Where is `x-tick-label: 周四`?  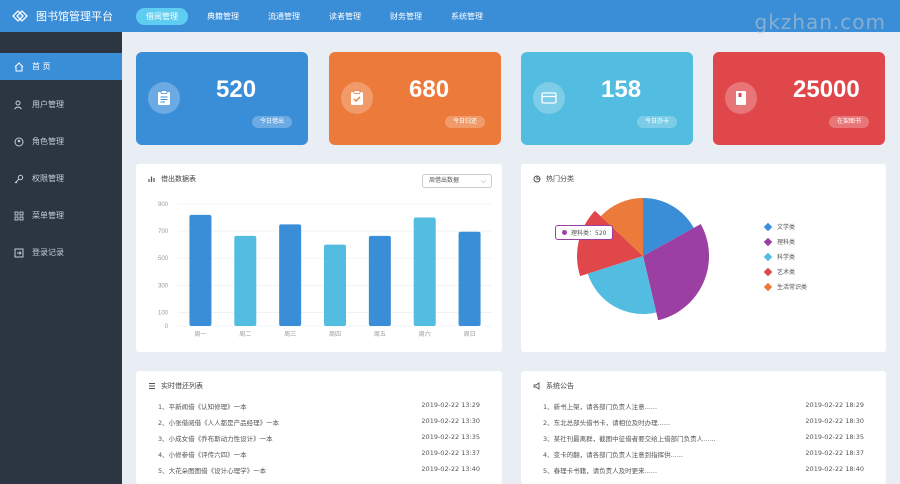 x-tick-label: 周四 is located at coordinates (335, 334).